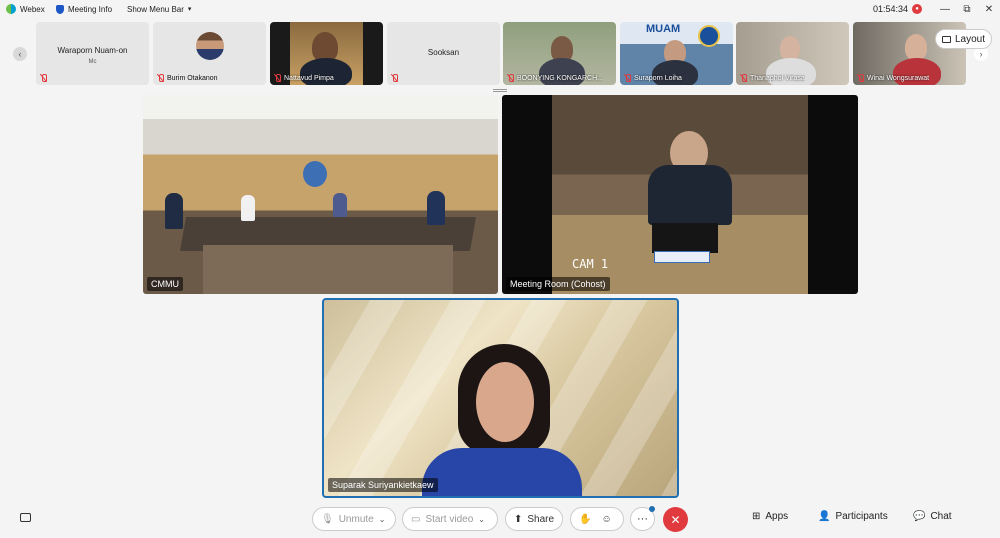 This screenshot has width=1000, height=538. I want to click on video-tile-label: Suparak Suriyankietkaew, so click(383, 485).